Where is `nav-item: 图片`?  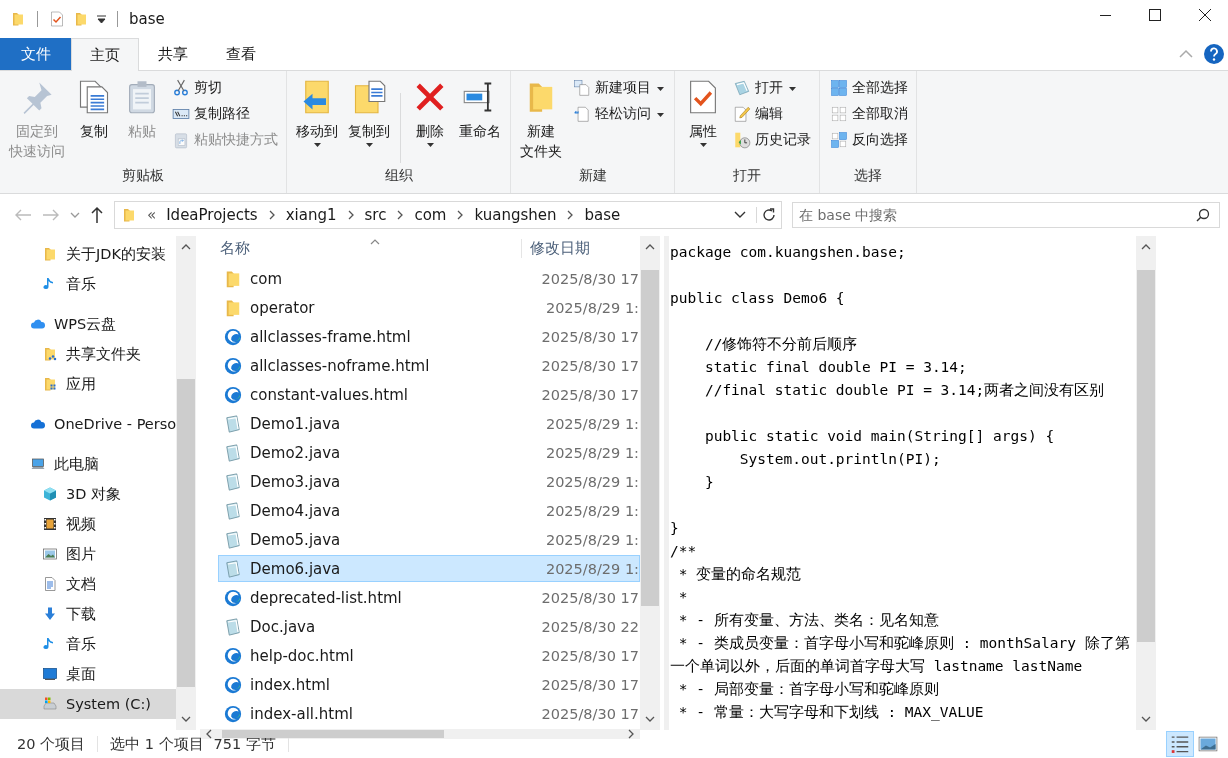
nav-item: 图片 is located at coordinates (88, 554).